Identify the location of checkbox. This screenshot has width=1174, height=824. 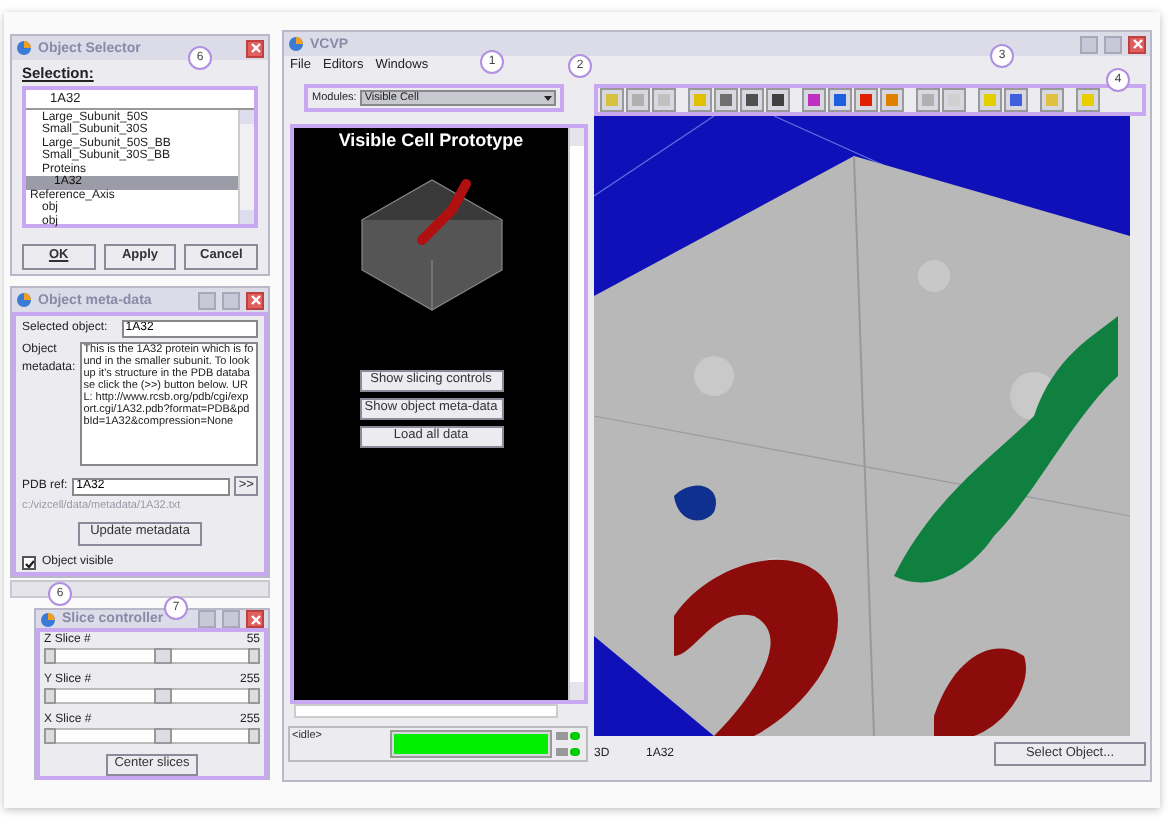
(29, 562).